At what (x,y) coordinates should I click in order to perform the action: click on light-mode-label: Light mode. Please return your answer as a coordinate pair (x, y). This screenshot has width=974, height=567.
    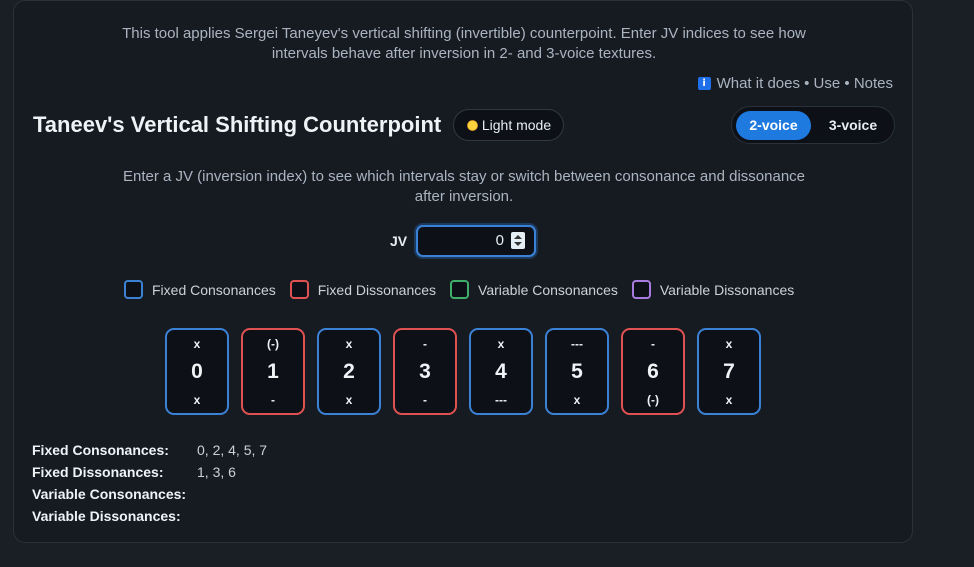
    Looking at the image, I should click on (516, 125).